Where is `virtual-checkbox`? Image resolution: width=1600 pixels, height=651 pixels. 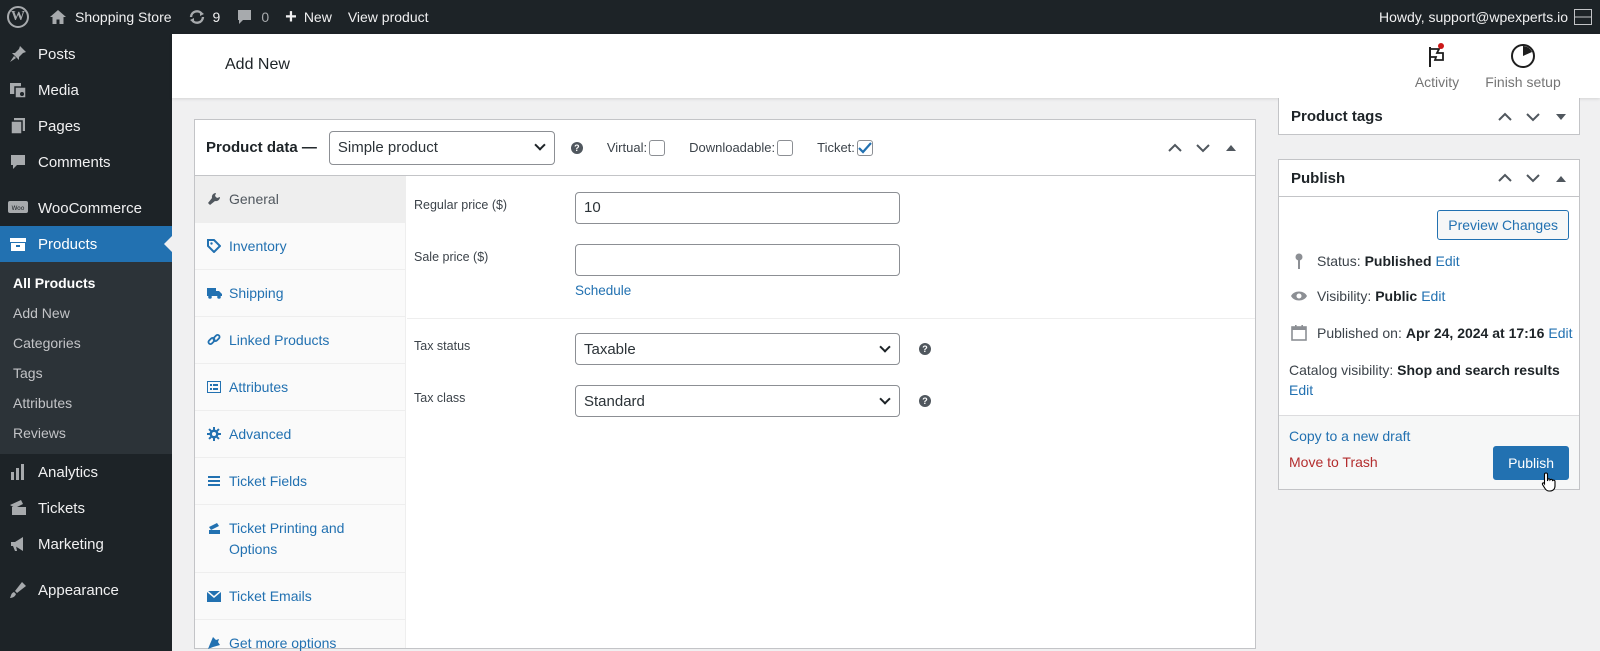 virtual-checkbox is located at coordinates (657, 147).